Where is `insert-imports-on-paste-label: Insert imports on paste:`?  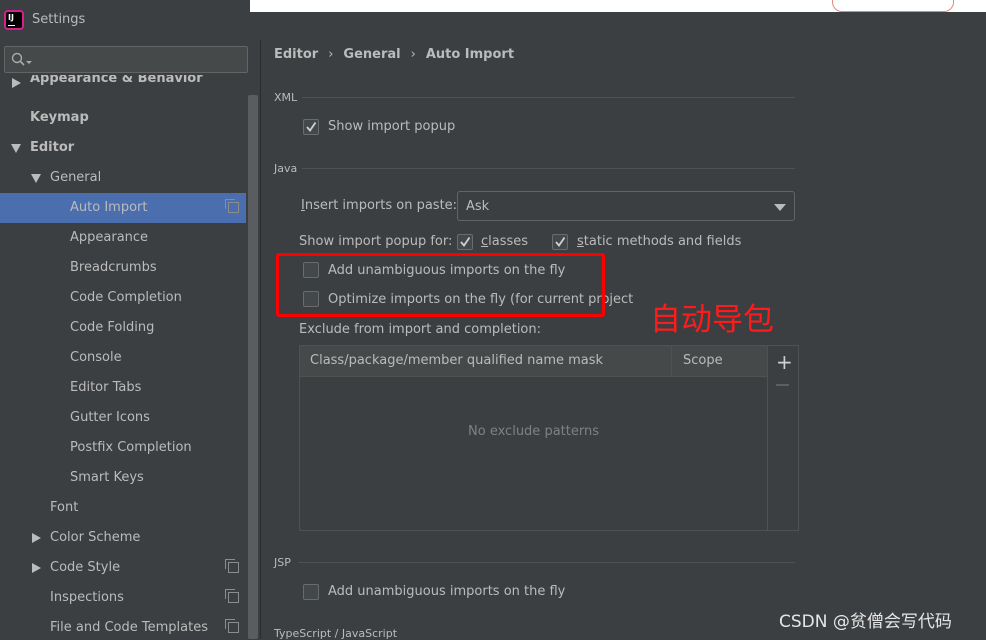
insert-imports-on-paste-label: Insert imports on paste: is located at coordinates (379, 205).